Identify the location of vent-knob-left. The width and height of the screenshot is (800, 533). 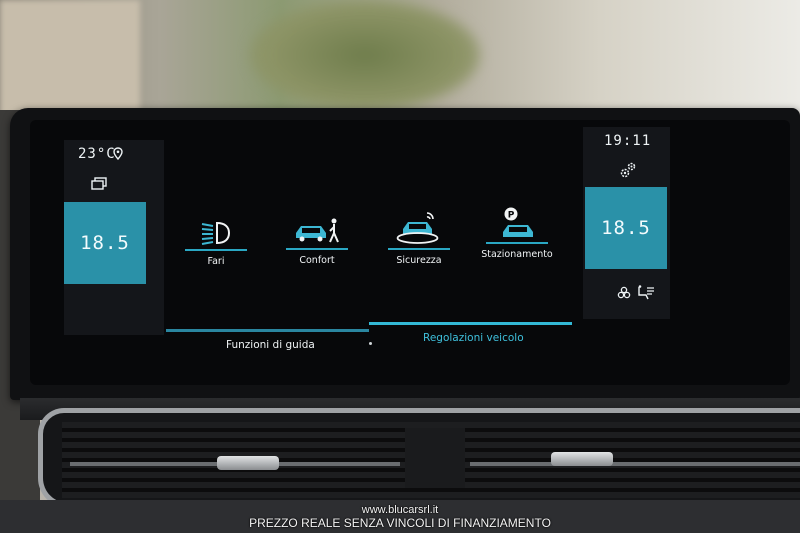
(248, 463).